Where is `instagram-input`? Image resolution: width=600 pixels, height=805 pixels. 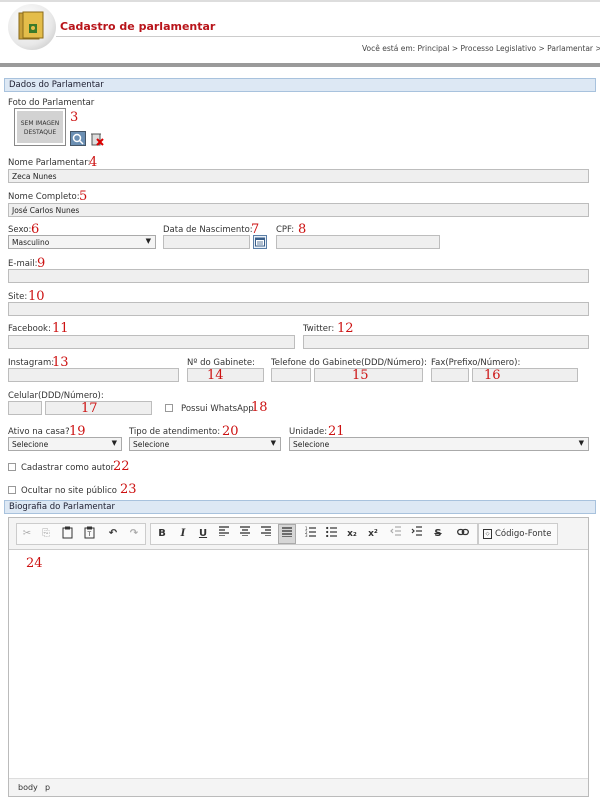
instagram-input is located at coordinates (93, 375).